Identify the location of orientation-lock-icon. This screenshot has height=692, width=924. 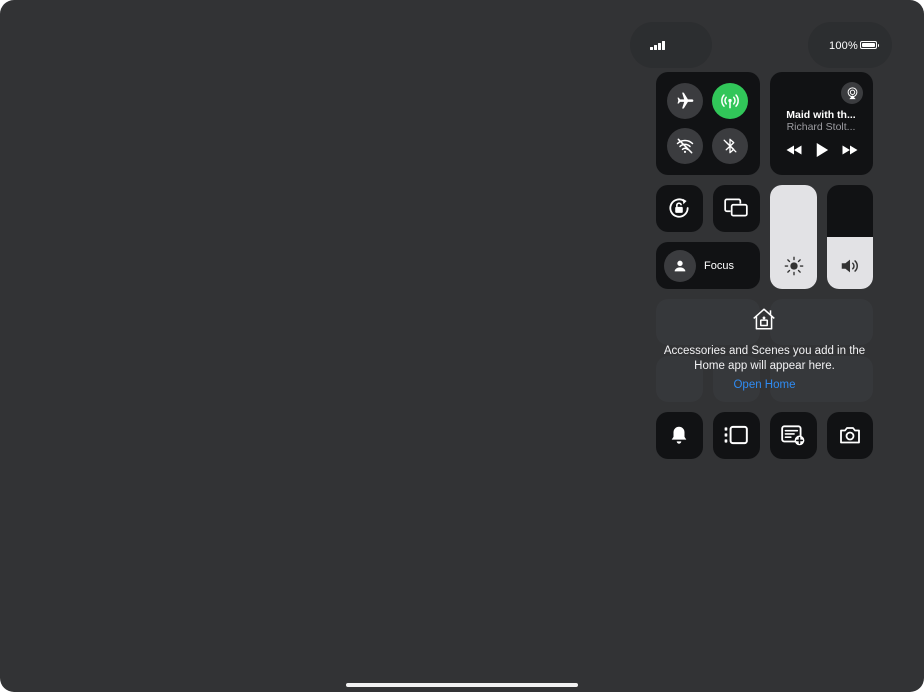
(679, 208).